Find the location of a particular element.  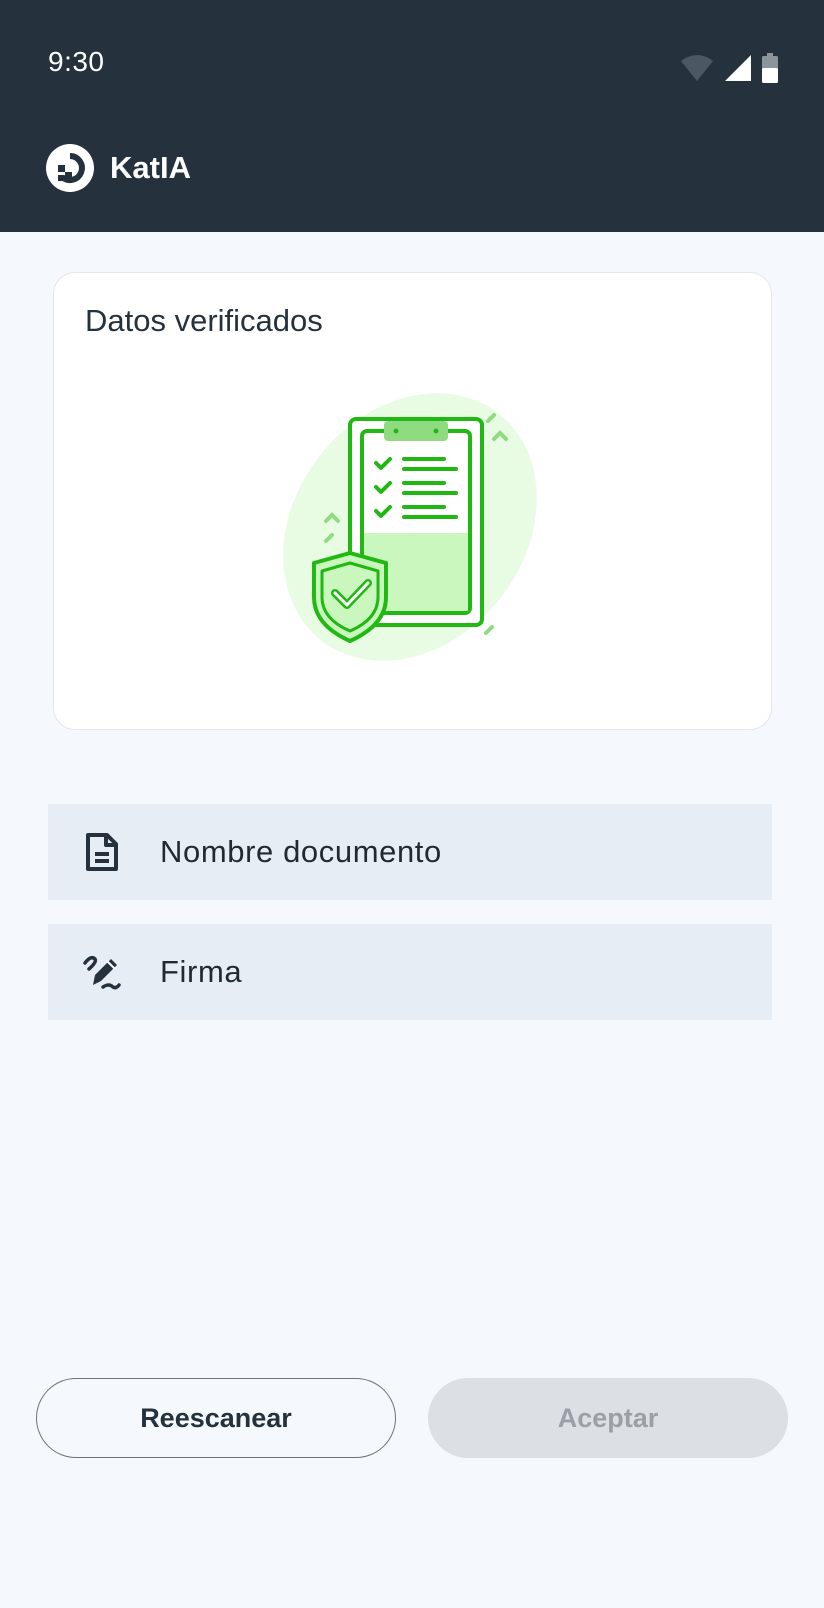

verified-clipboard-shield-illustration is located at coordinates (410, 527).